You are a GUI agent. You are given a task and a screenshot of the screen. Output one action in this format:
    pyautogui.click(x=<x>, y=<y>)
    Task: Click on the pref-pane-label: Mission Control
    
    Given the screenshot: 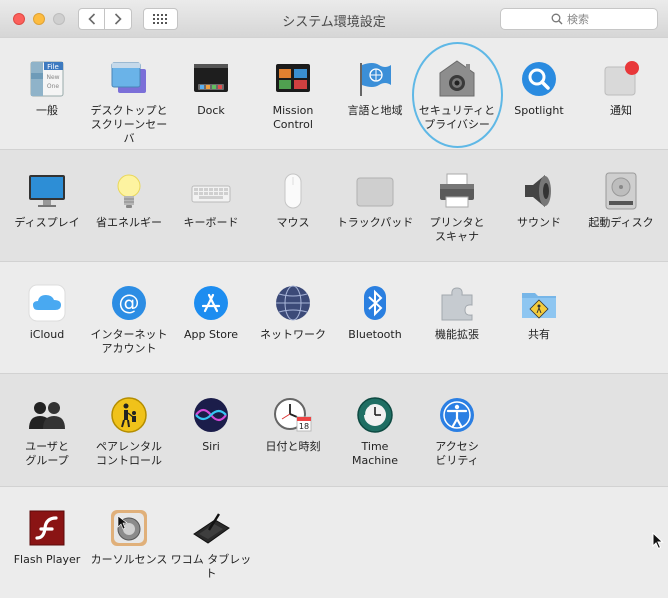 What is the action you would take?
    pyautogui.click(x=293, y=117)
    